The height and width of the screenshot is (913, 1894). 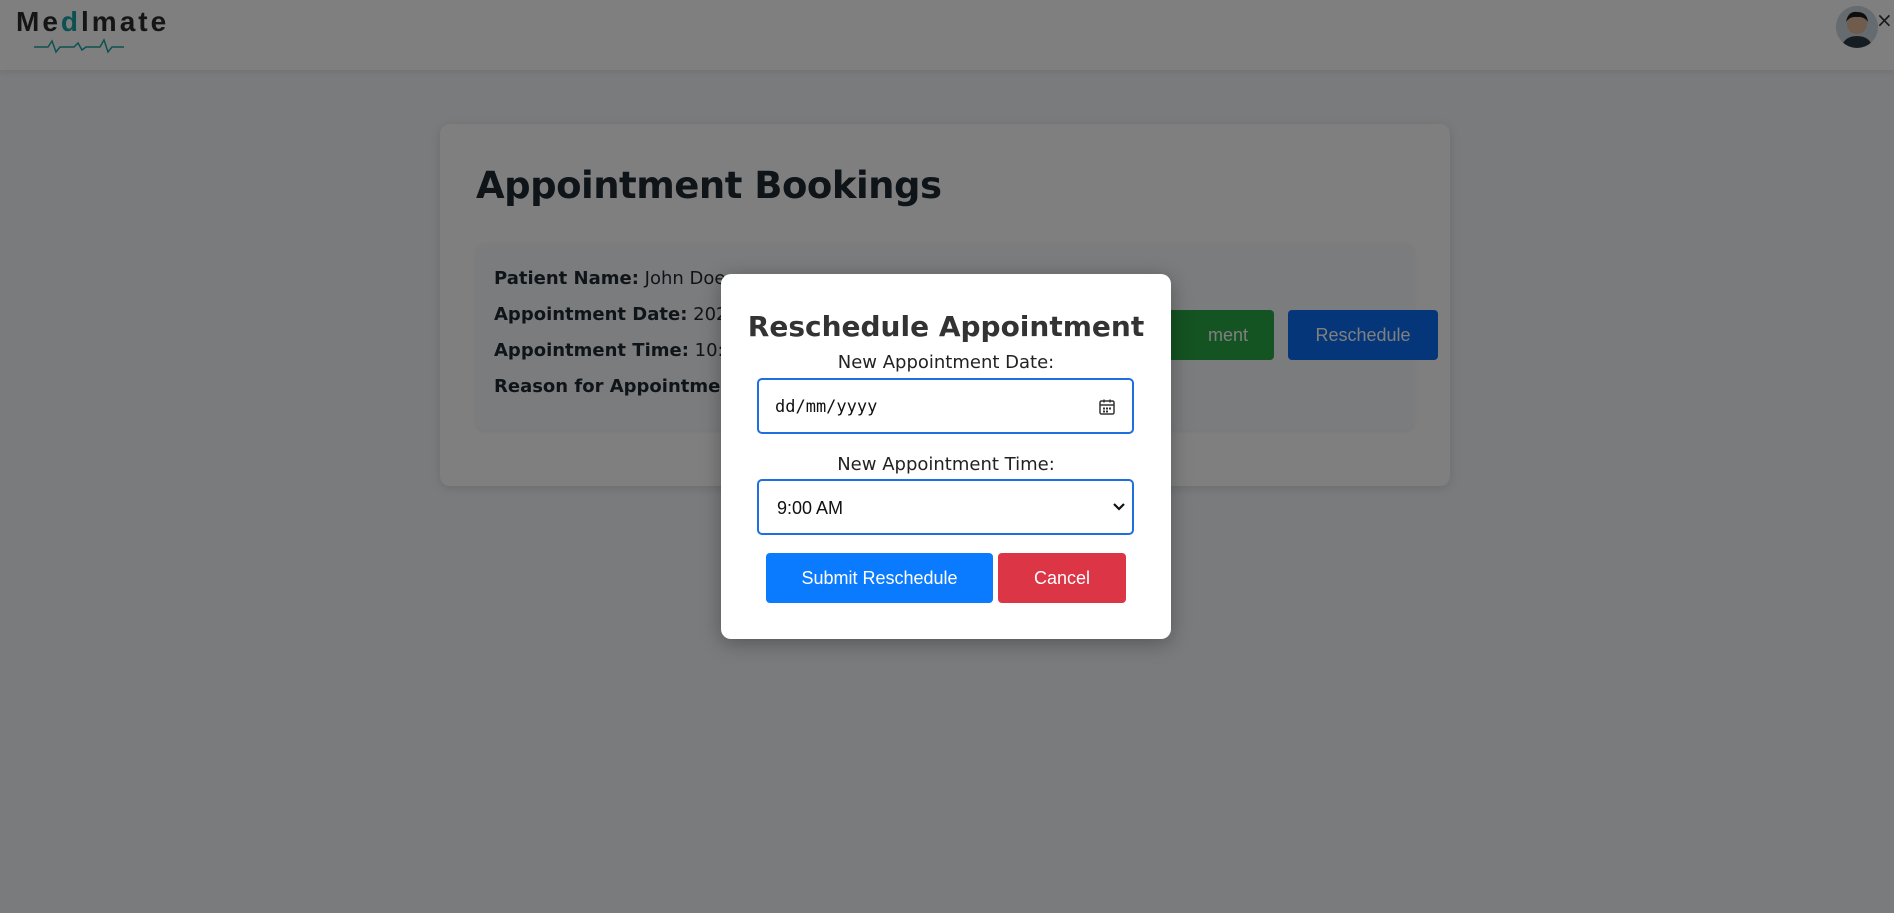 I want to click on chevron-down-icon, so click(x=1119, y=507).